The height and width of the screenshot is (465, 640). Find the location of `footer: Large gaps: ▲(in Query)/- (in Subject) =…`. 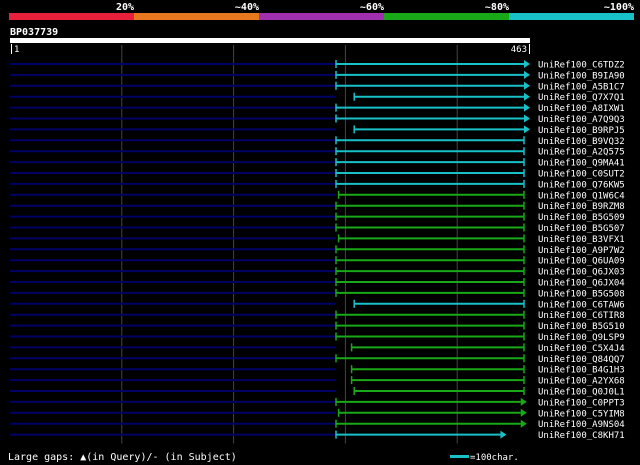

footer: Large gaps: ▲(in Query)/- (in Subject) =… is located at coordinates (263, 457).